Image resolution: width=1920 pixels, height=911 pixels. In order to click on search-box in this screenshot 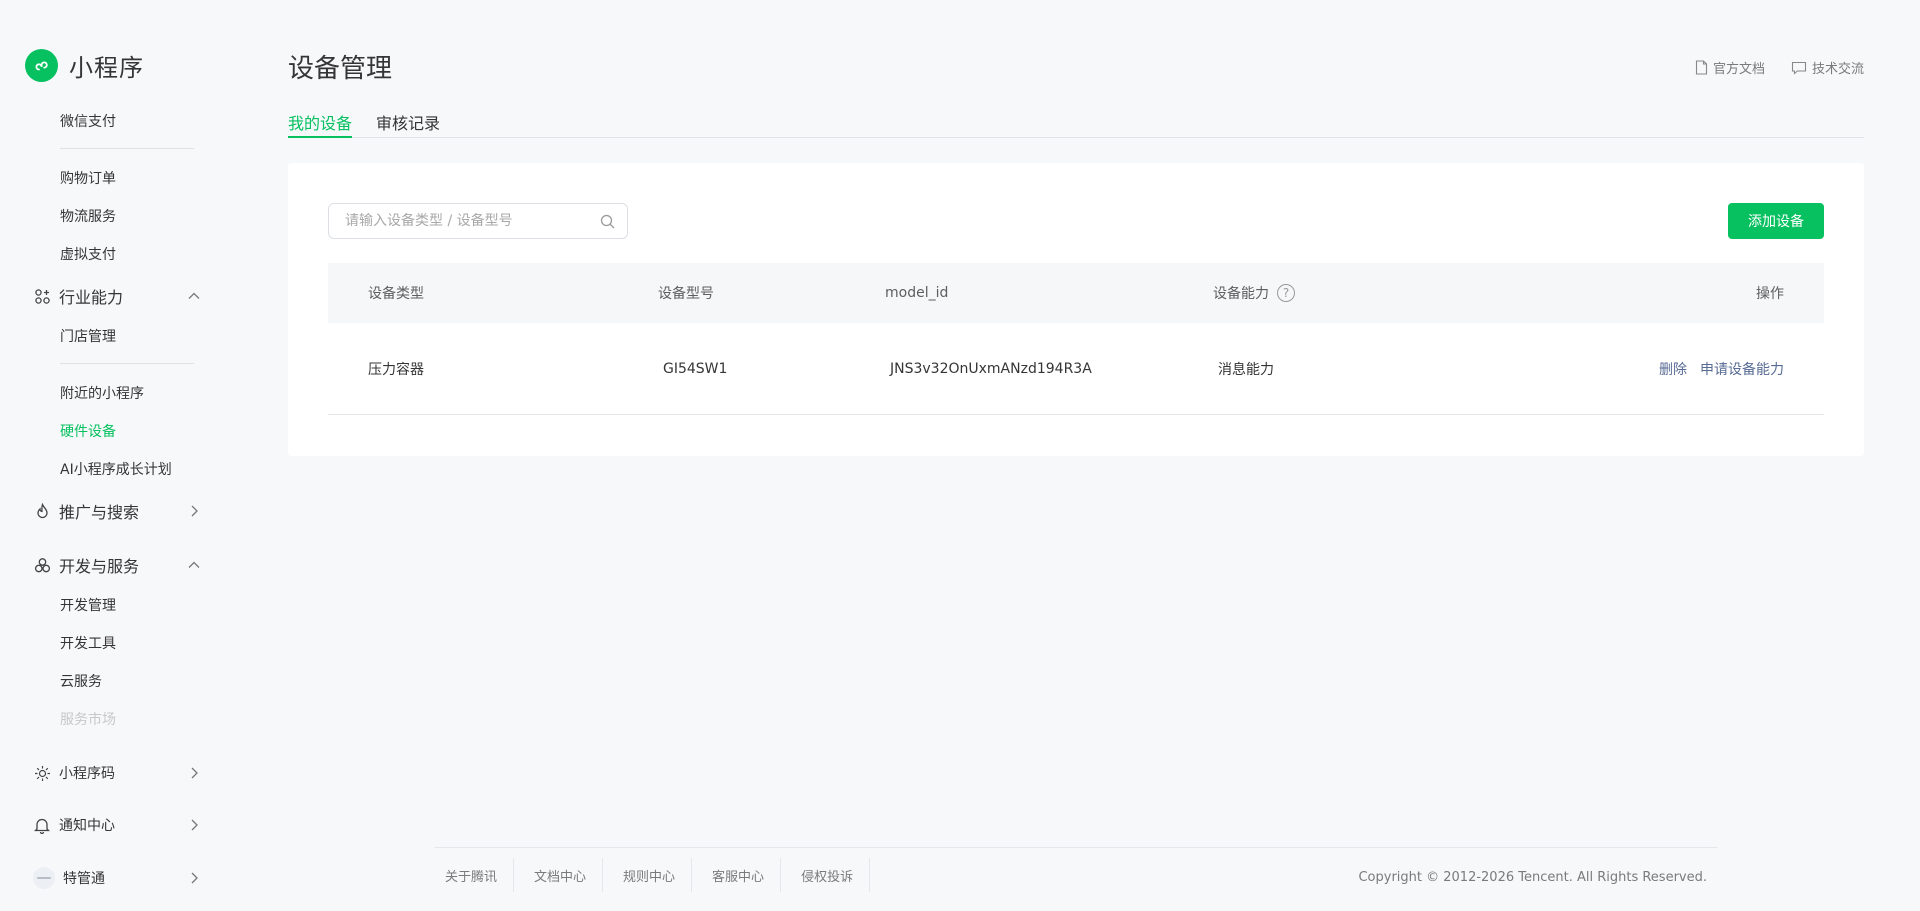, I will do `click(478, 221)`.